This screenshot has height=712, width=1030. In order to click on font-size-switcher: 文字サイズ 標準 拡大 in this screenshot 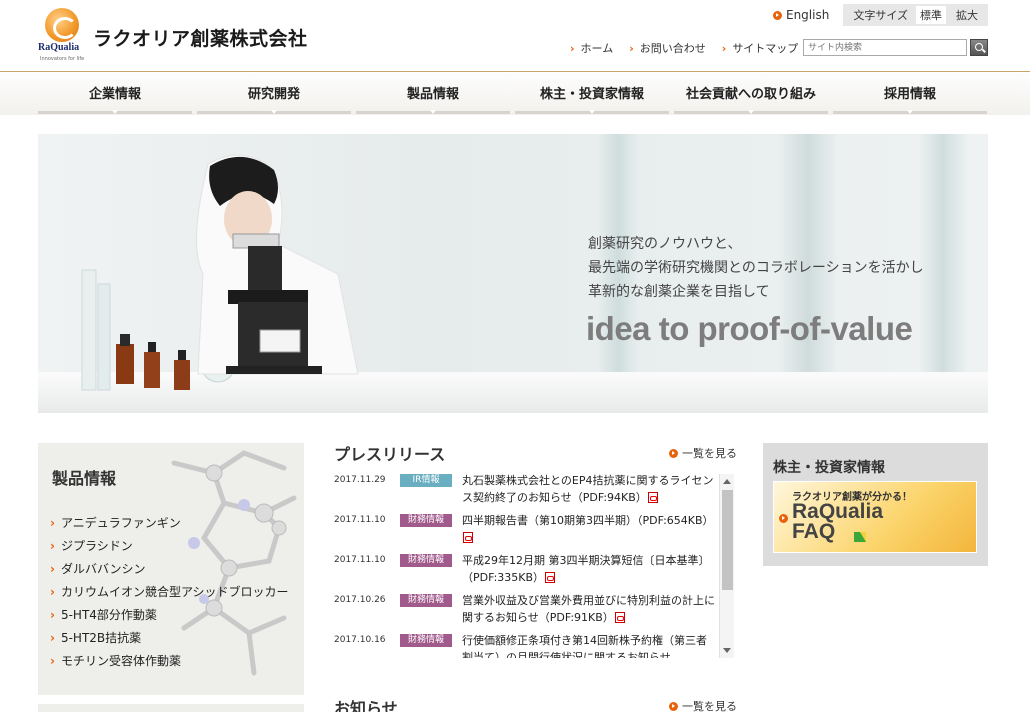, I will do `click(915, 15)`.